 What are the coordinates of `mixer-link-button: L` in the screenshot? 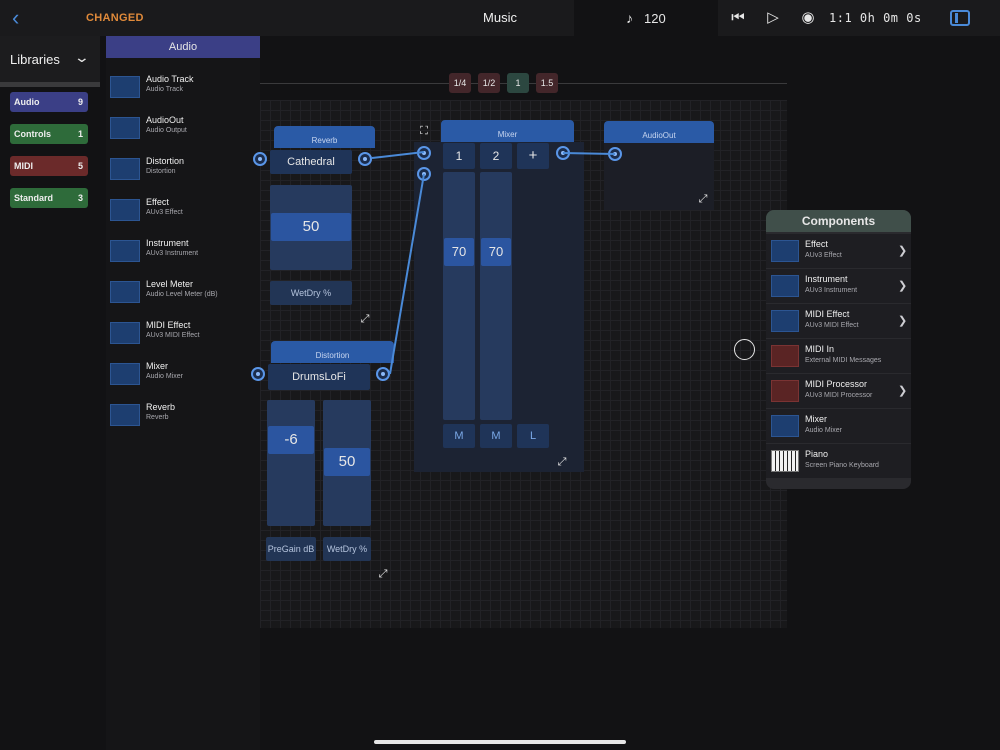 It's located at (533, 436).